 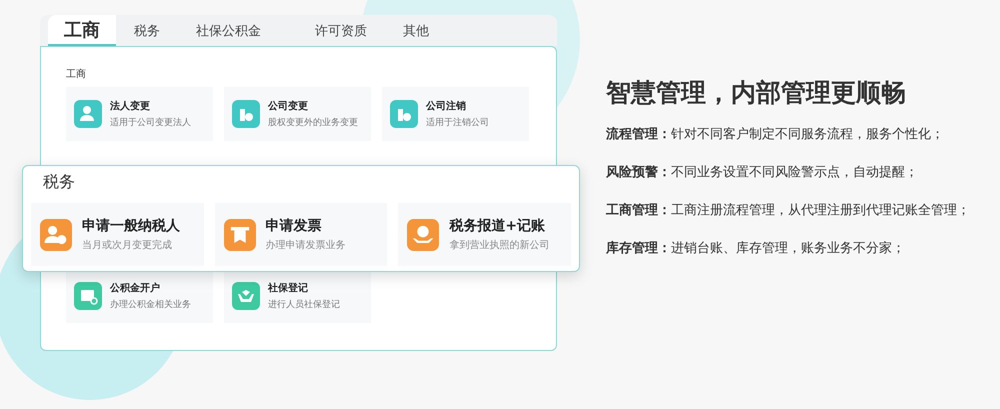 I want to click on popup-title: 税务, so click(x=59, y=182).